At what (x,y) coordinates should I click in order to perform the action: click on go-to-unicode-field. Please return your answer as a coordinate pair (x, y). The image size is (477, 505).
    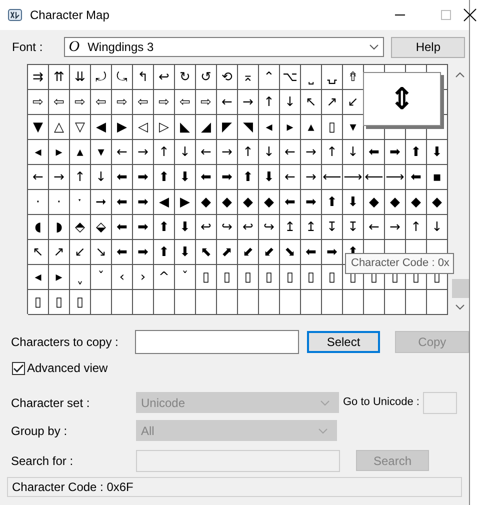
    Looking at the image, I should click on (440, 403).